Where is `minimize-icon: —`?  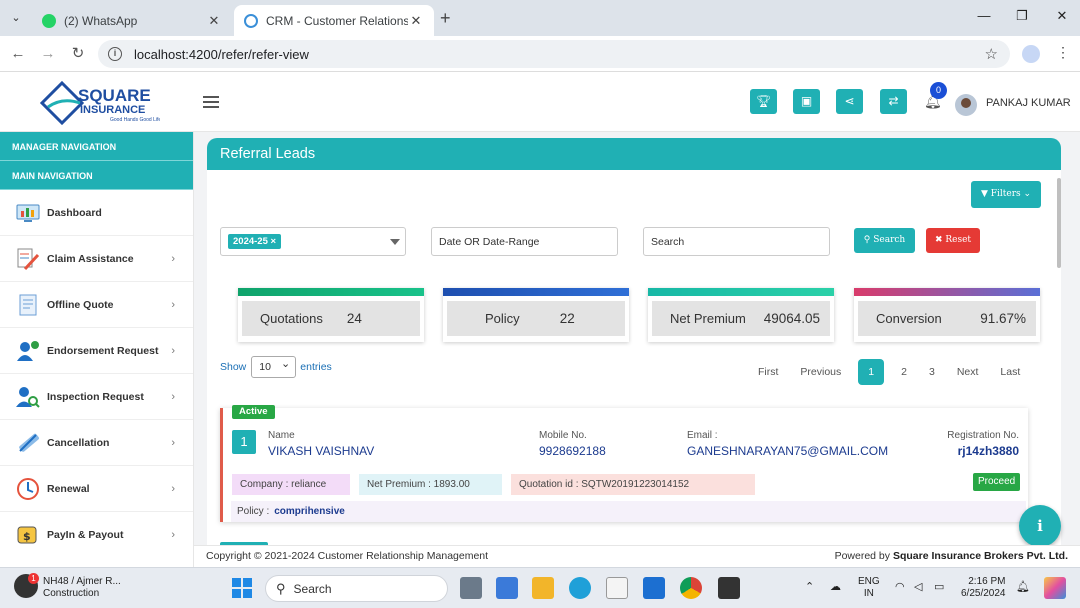
minimize-icon: — is located at coordinates (984, 15).